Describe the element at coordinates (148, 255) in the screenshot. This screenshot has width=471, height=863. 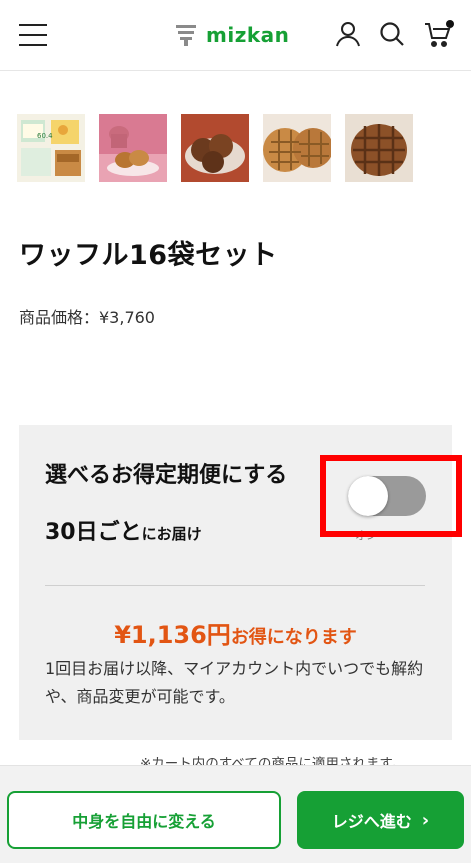
I see `product-title: ワッフル16袋セット` at that location.